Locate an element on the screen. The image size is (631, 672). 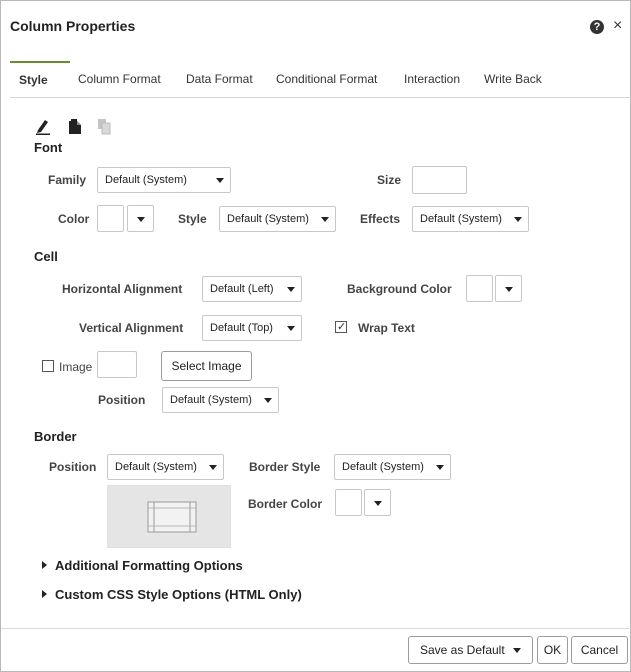
paste-icon is located at coordinates (75, 126).